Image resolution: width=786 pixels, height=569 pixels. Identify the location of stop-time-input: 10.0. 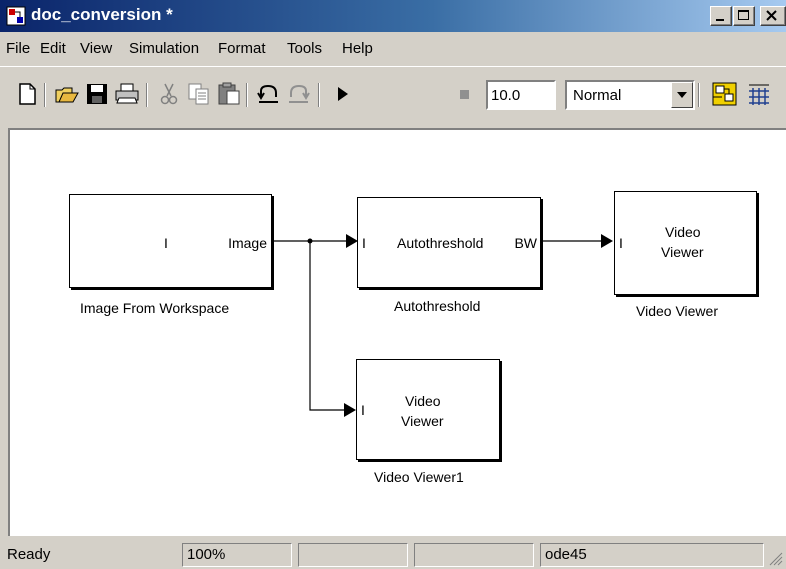
(521, 95).